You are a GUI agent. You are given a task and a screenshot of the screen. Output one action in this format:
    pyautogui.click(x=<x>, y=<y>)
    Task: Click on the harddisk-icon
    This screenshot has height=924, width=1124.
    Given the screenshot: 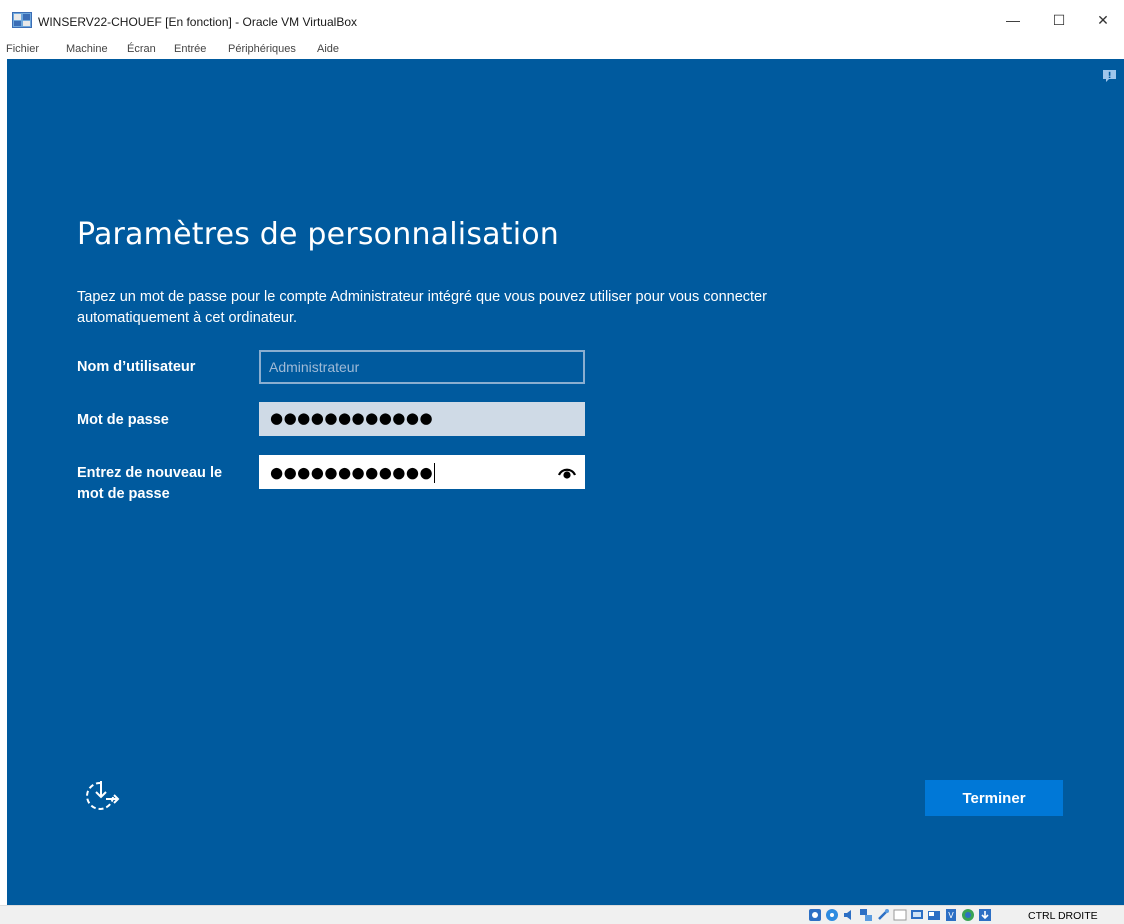 What is the action you would take?
    pyautogui.click(x=815, y=915)
    